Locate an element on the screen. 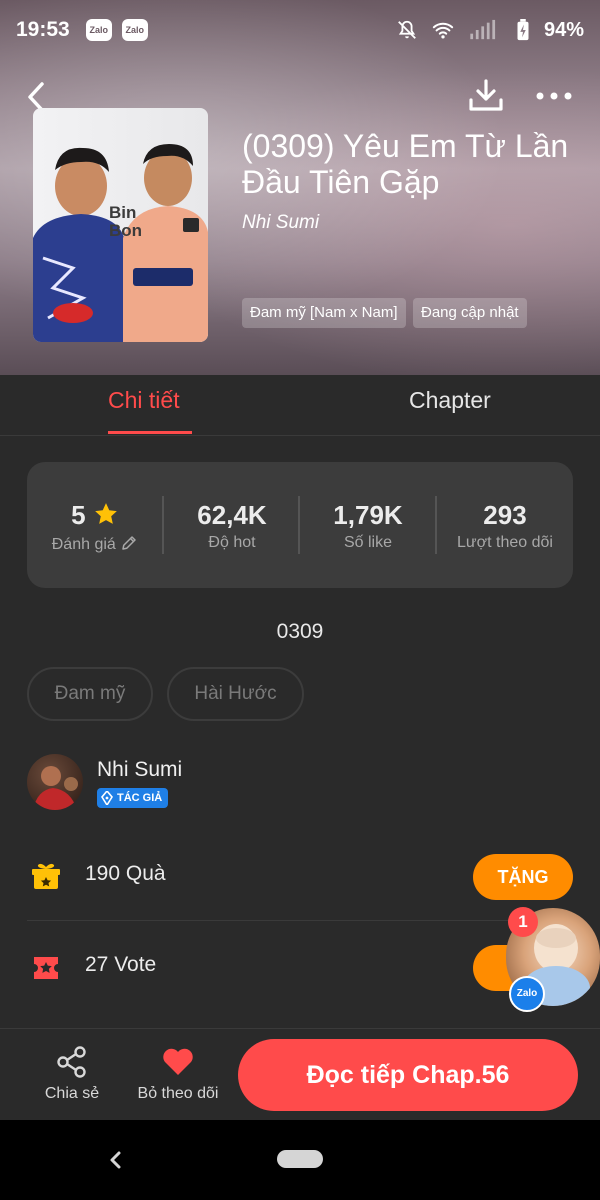 The width and height of the screenshot is (600, 1200). share-button: Chia sẻ is located at coordinates (72, 1075).